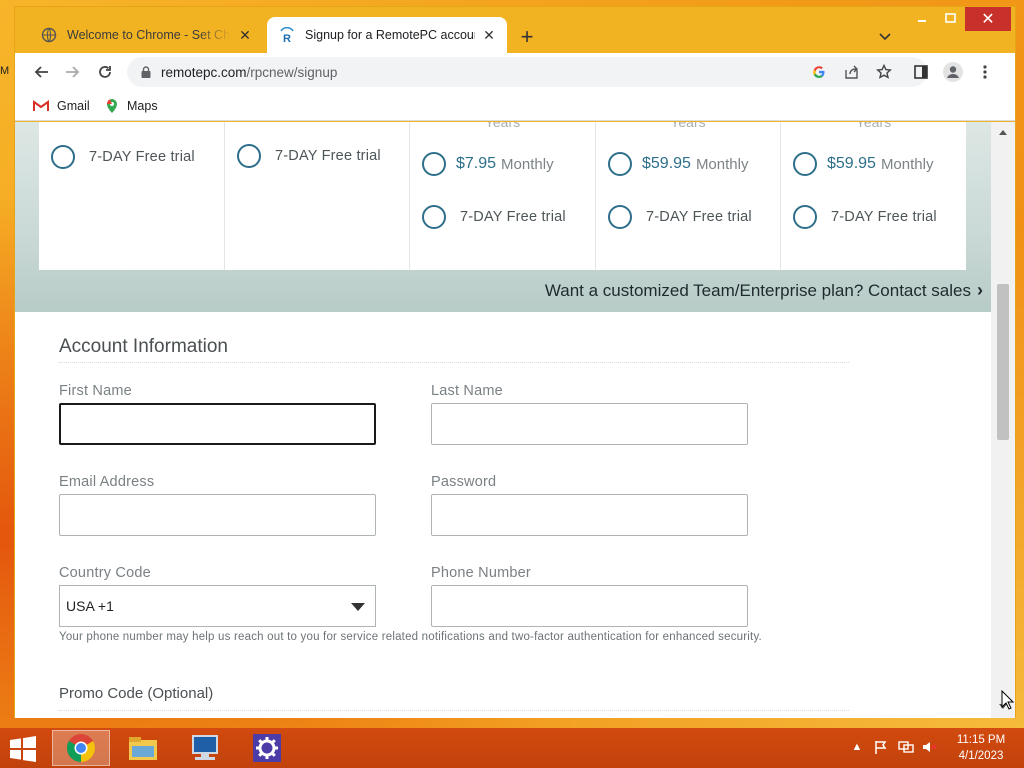  Describe the element at coordinates (980, 290) in the screenshot. I see `chevron-right-icon: ›` at that location.